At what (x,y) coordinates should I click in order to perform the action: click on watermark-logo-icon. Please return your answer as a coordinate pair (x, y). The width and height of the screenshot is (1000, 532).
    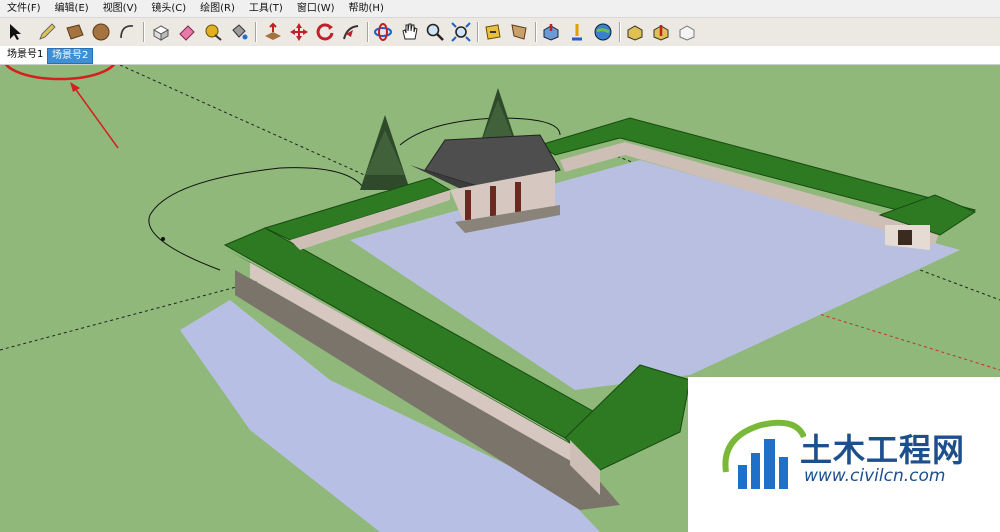
    Looking at the image, I should click on (764, 454).